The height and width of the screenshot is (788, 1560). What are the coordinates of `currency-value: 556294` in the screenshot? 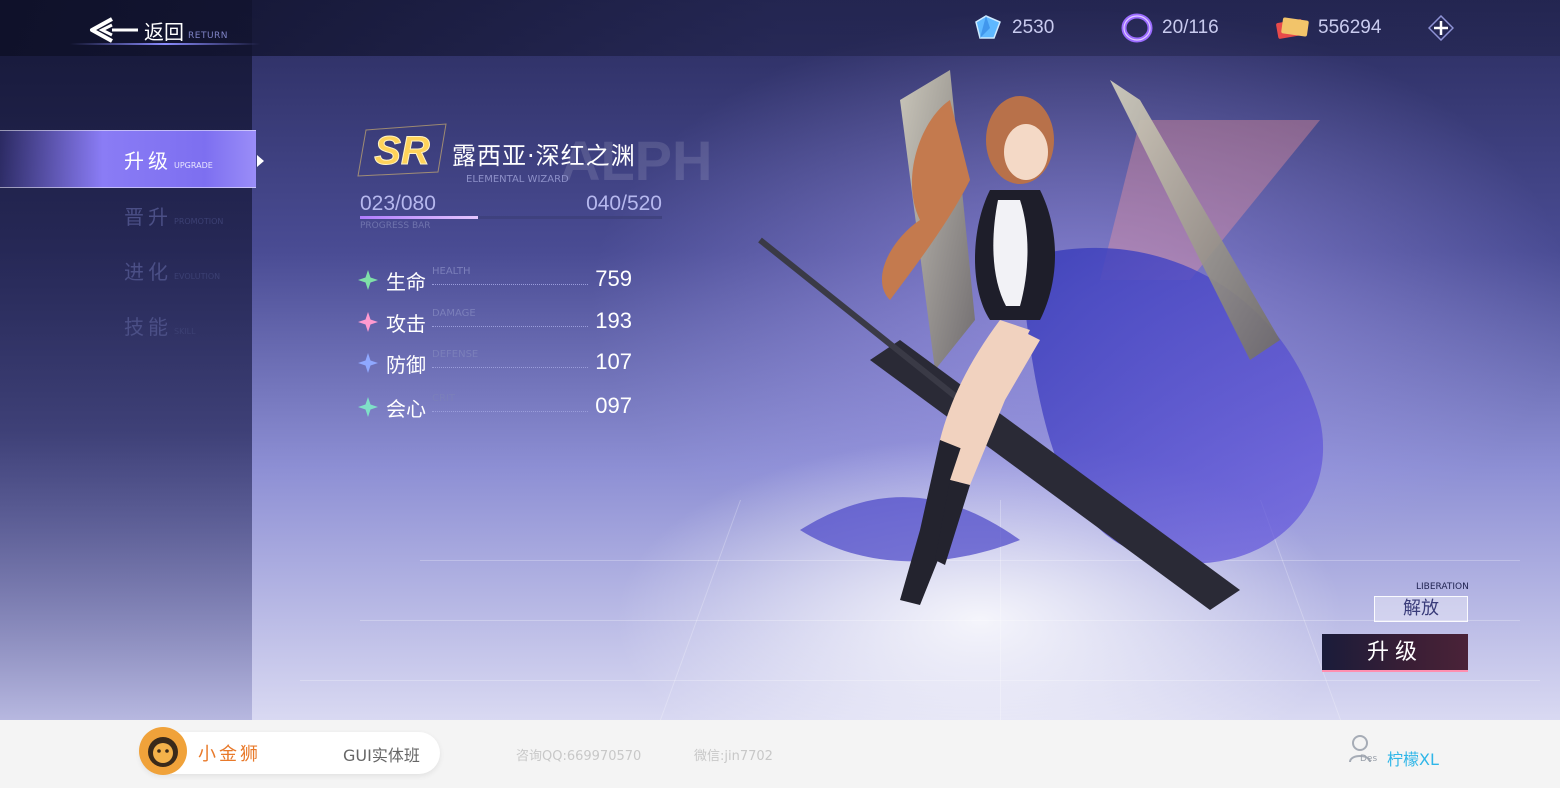 It's located at (1350, 27).